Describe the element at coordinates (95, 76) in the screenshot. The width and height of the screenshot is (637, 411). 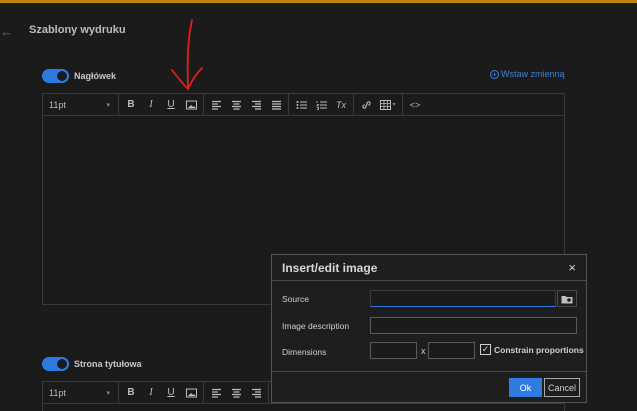
I see `header-section-label: Nagłówek` at that location.